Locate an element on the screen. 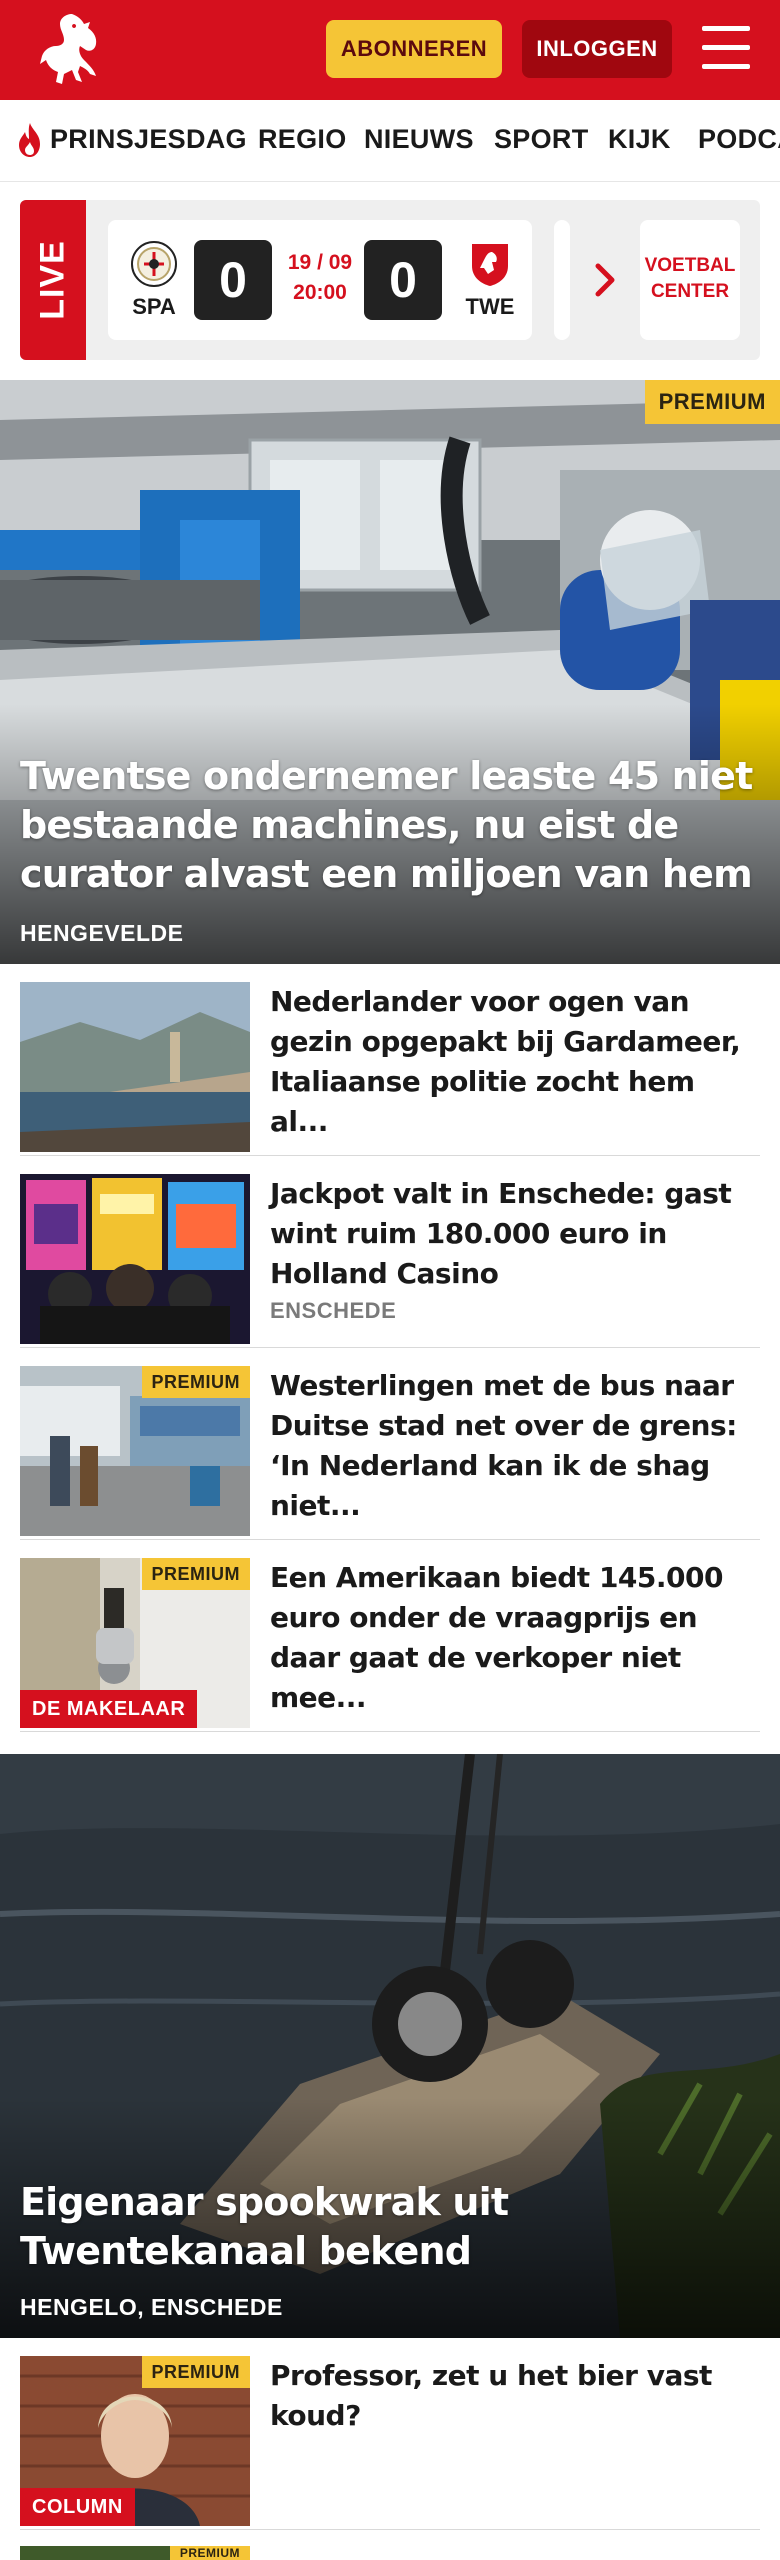  card-separator is located at coordinates (562, 280).